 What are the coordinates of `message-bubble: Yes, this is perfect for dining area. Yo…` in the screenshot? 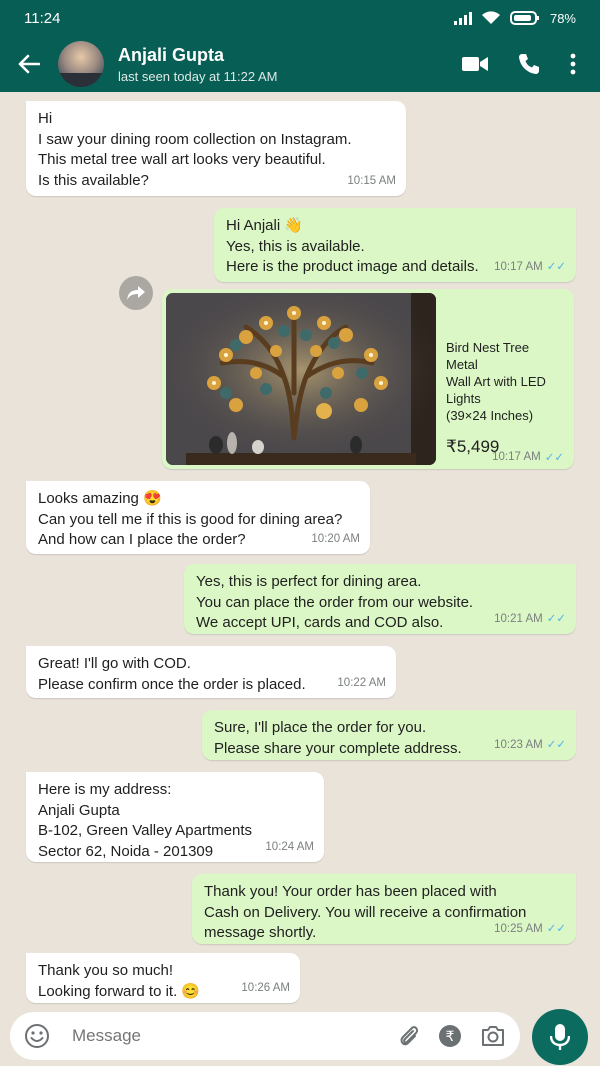 It's located at (380, 599).